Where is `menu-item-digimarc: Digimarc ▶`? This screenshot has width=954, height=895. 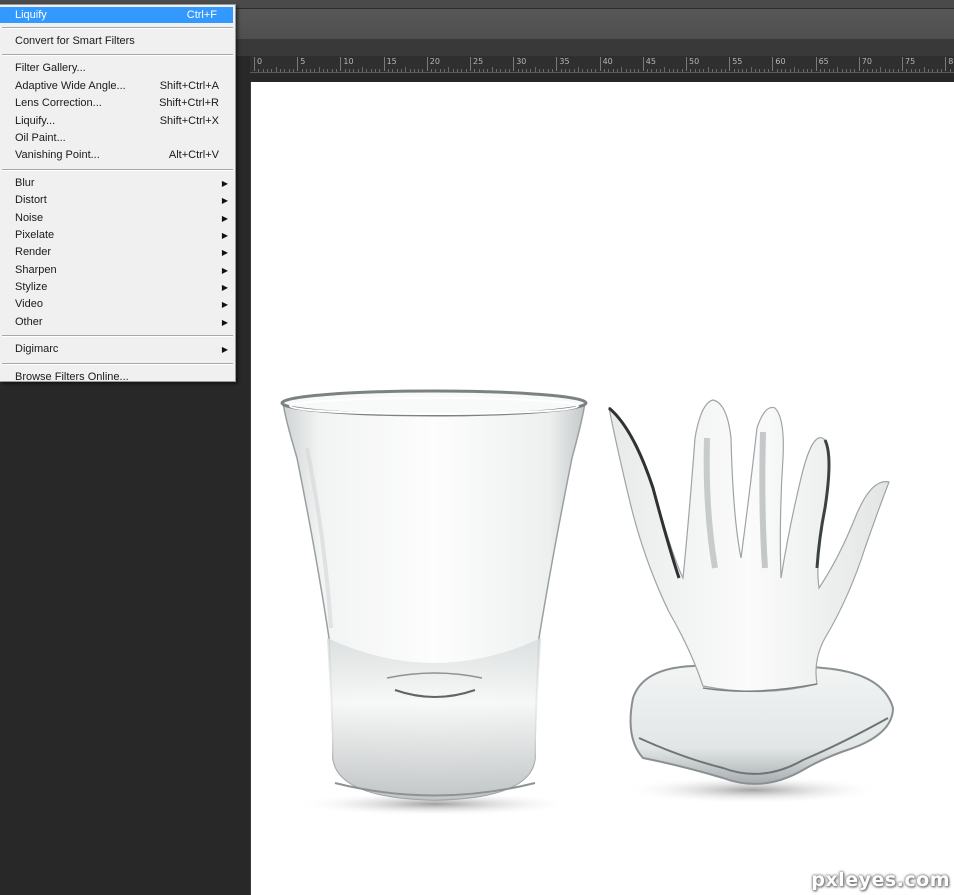 menu-item-digimarc: Digimarc ▶ is located at coordinates (117, 349).